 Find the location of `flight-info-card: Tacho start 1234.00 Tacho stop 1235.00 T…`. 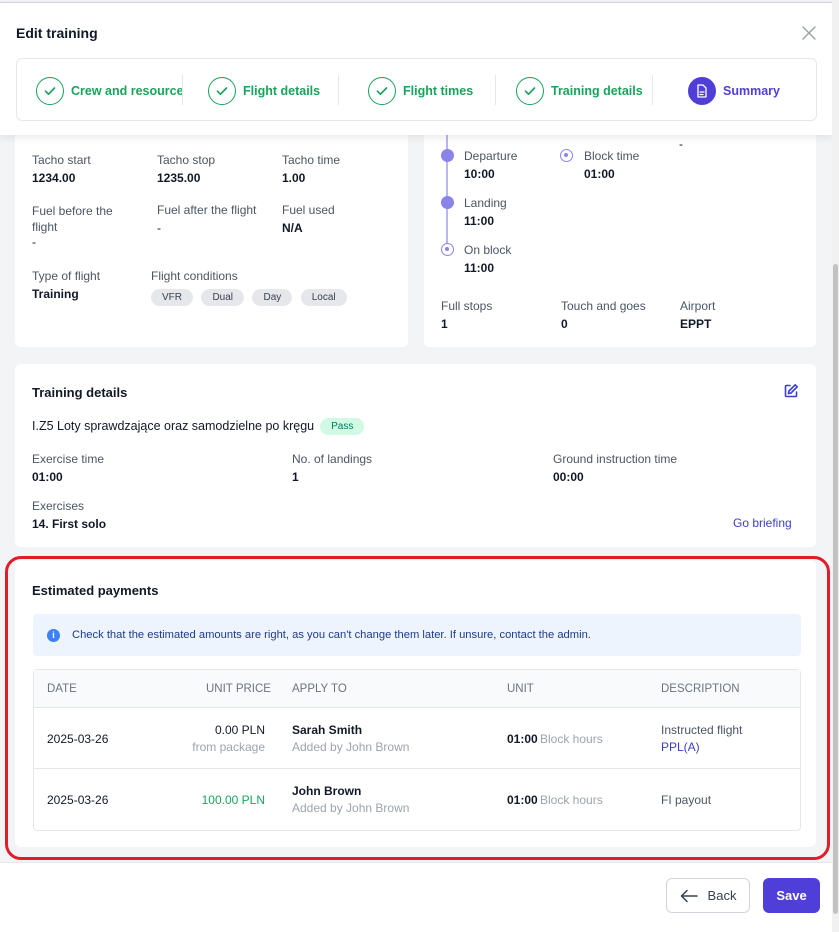

flight-info-card: Tacho start 1234.00 Tacho stop 1235.00 T… is located at coordinates (211, 233).